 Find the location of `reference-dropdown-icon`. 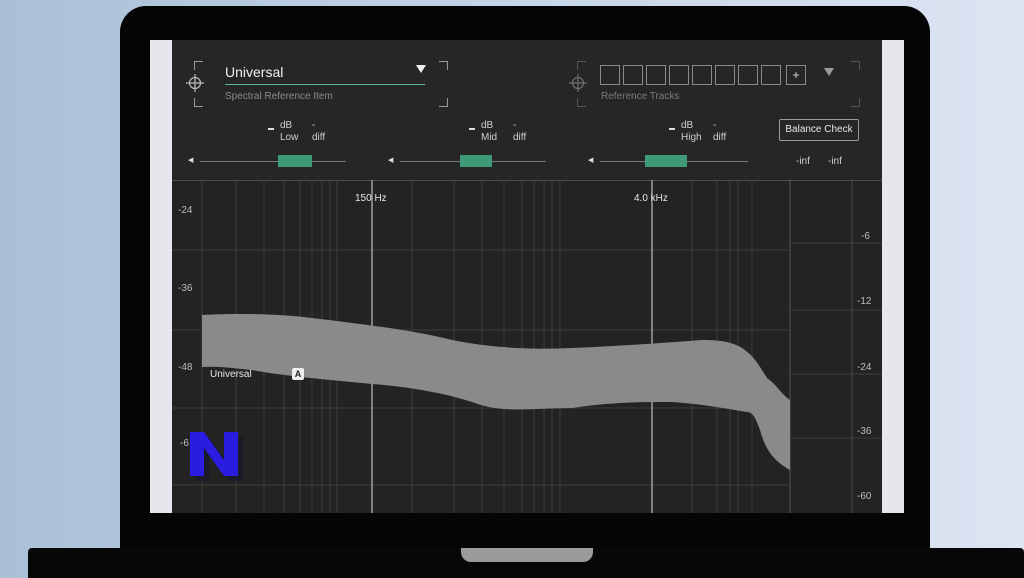

reference-dropdown-icon is located at coordinates (829, 72).